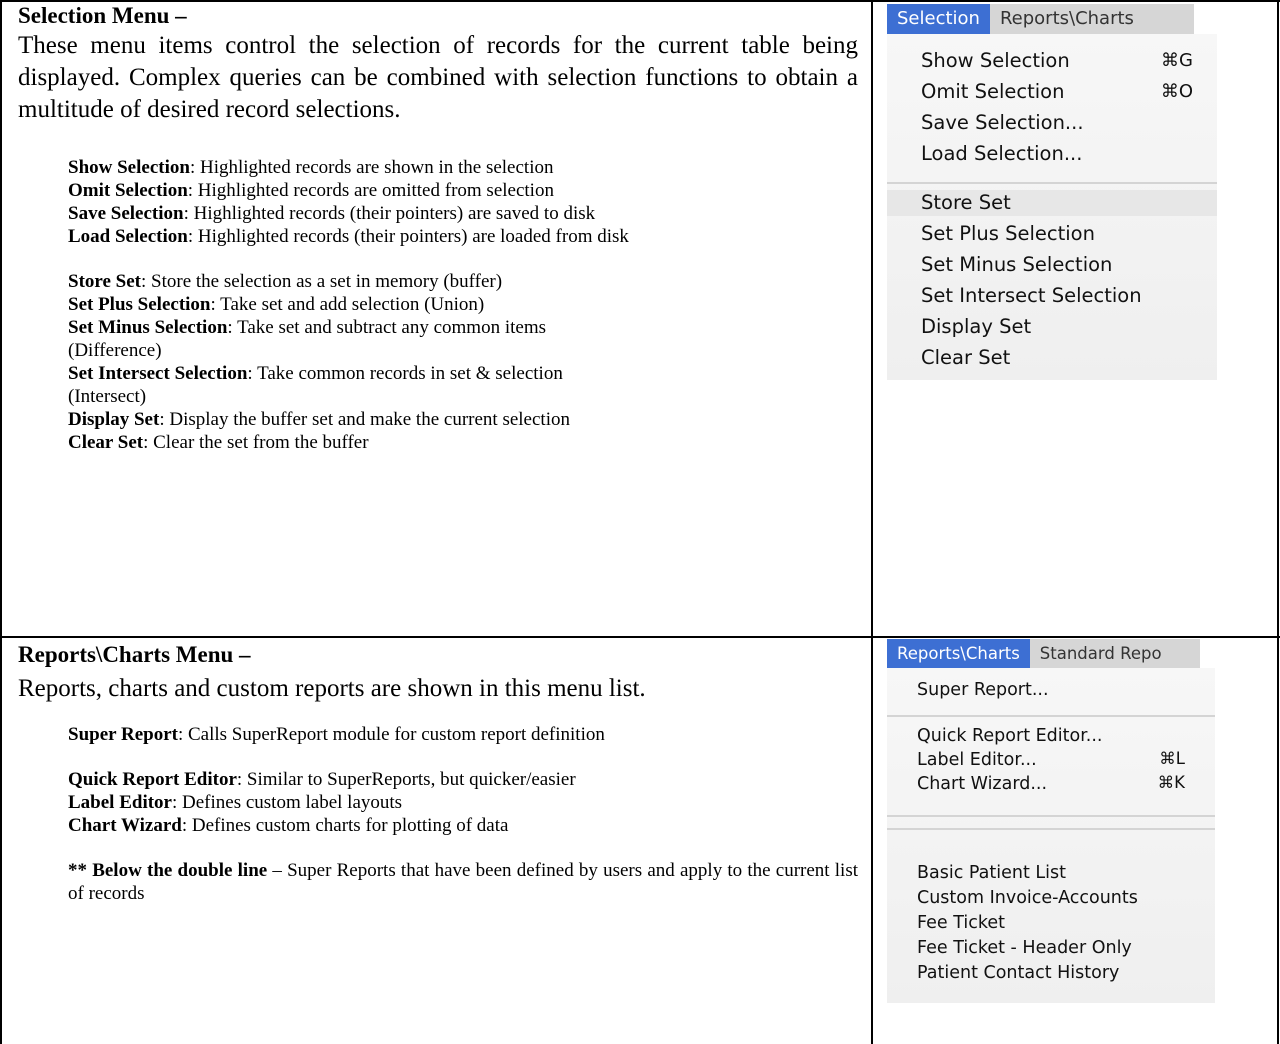  What do you see at coordinates (1171, 782) in the screenshot?
I see `shortcut-chart-wizard: ⌘K` at bounding box center [1171, 782].